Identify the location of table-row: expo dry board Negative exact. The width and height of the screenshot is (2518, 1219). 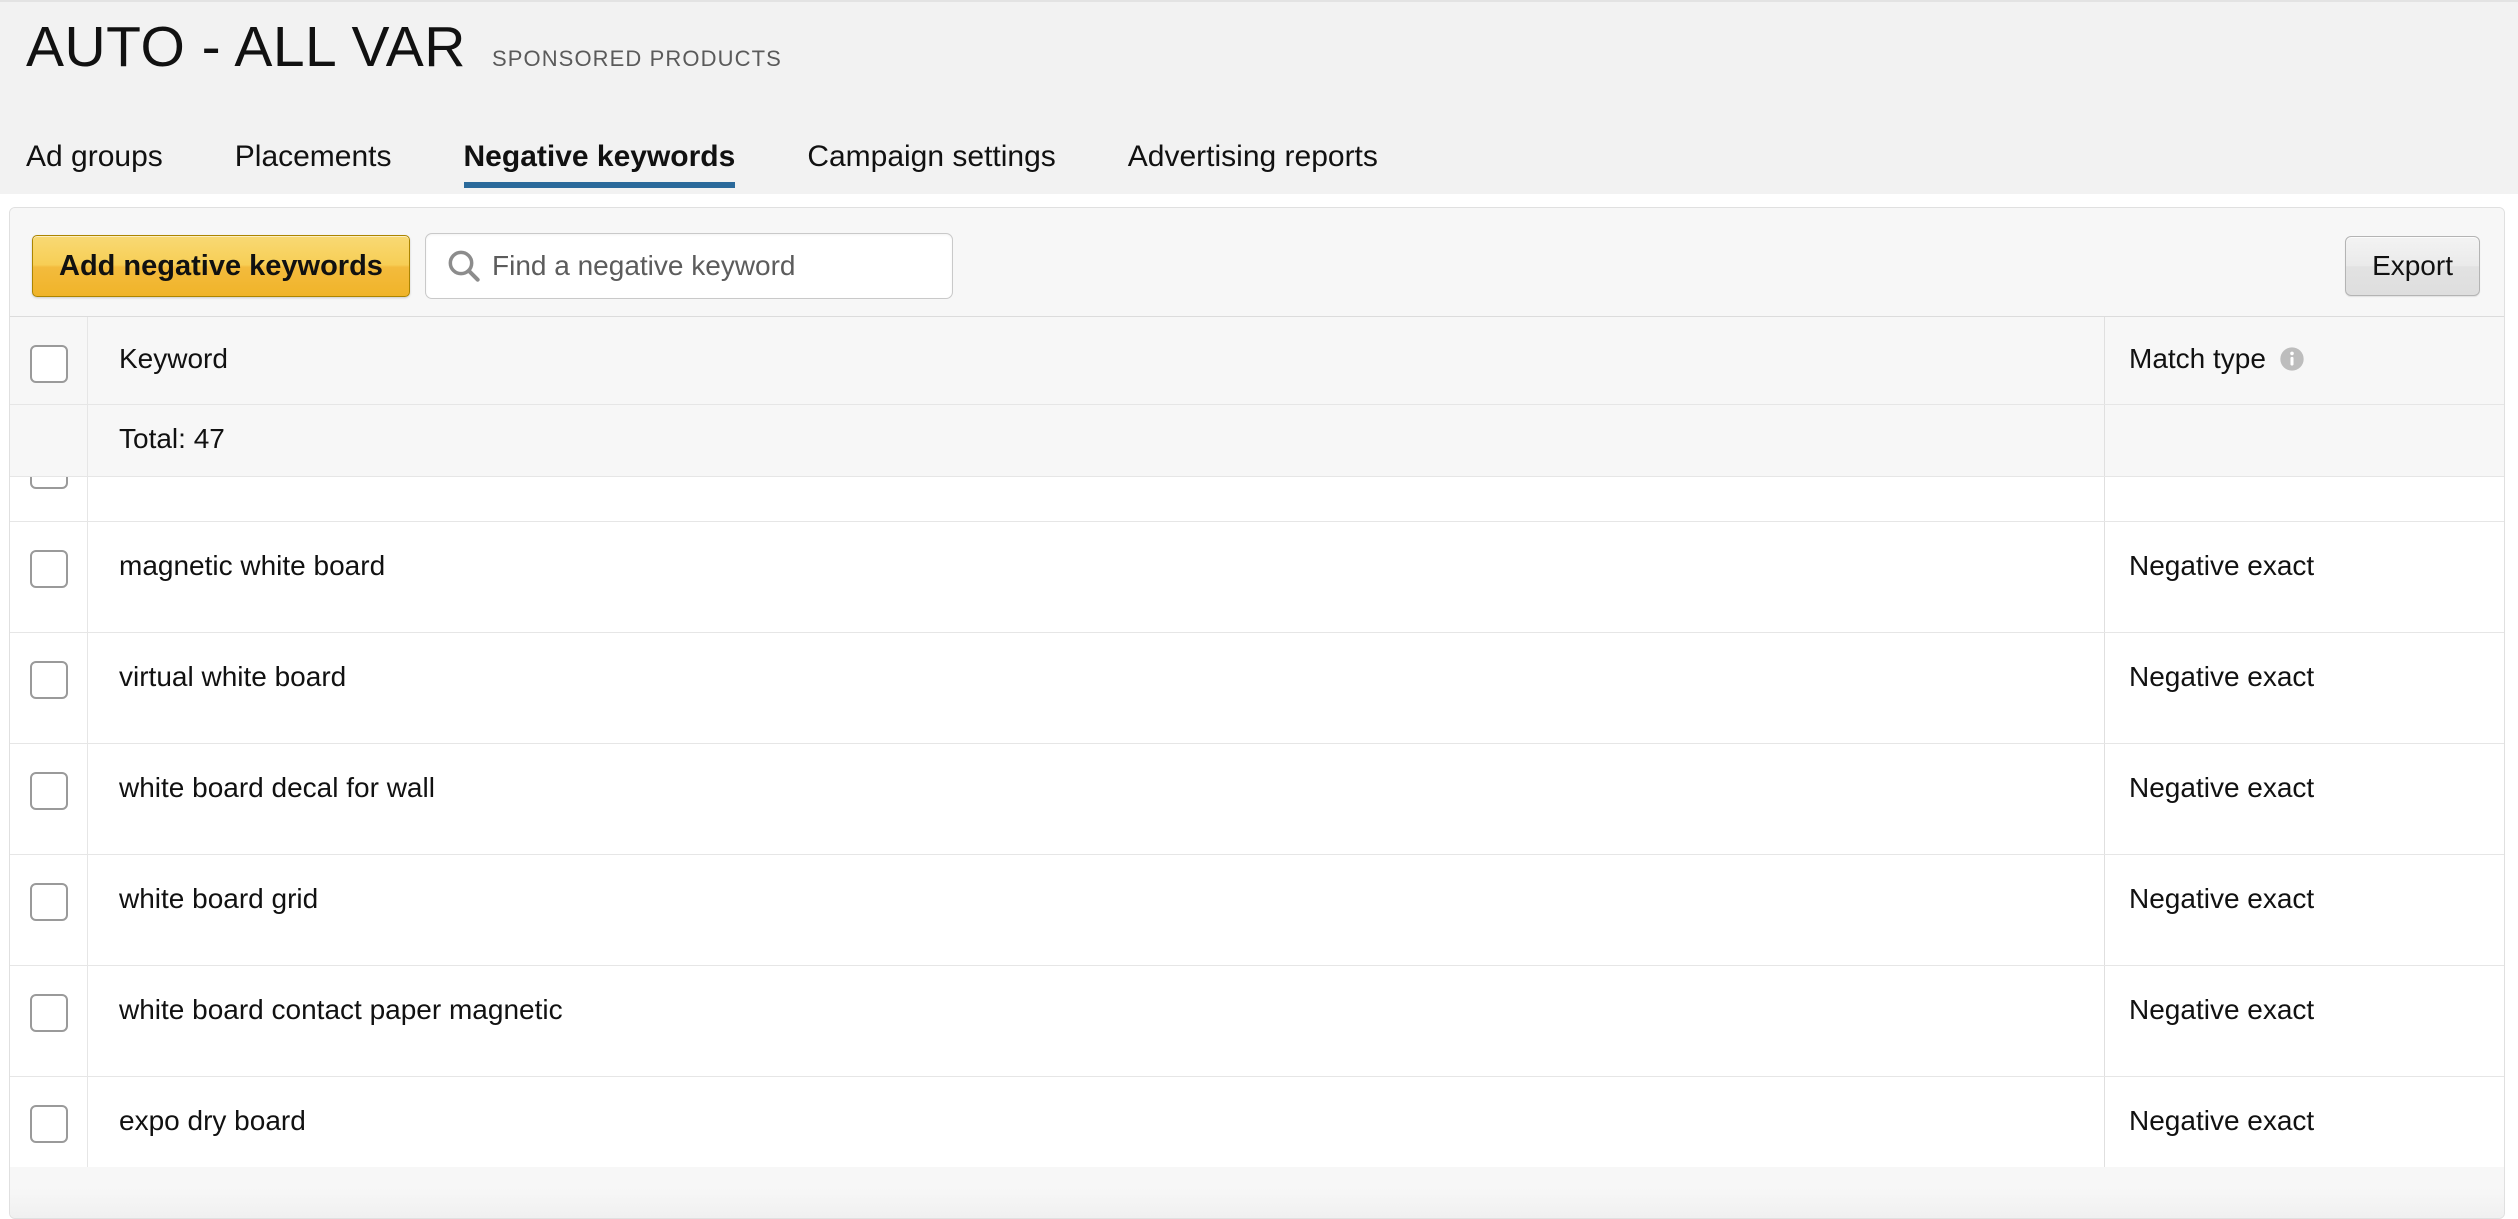
(1257, 1122).